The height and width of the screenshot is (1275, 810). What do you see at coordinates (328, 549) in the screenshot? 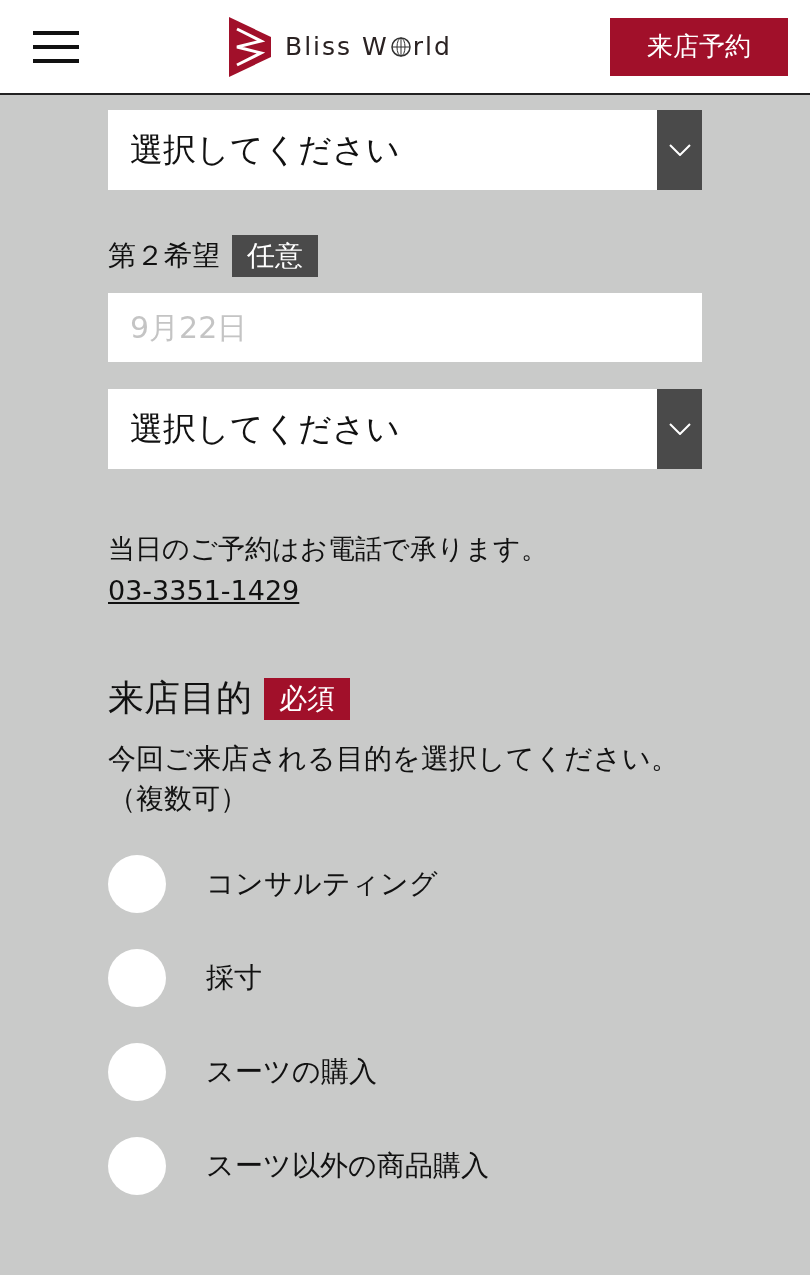
I see `phone-note: 当日のご予約はお電話で承ります。` at bounding box center [328, 549].